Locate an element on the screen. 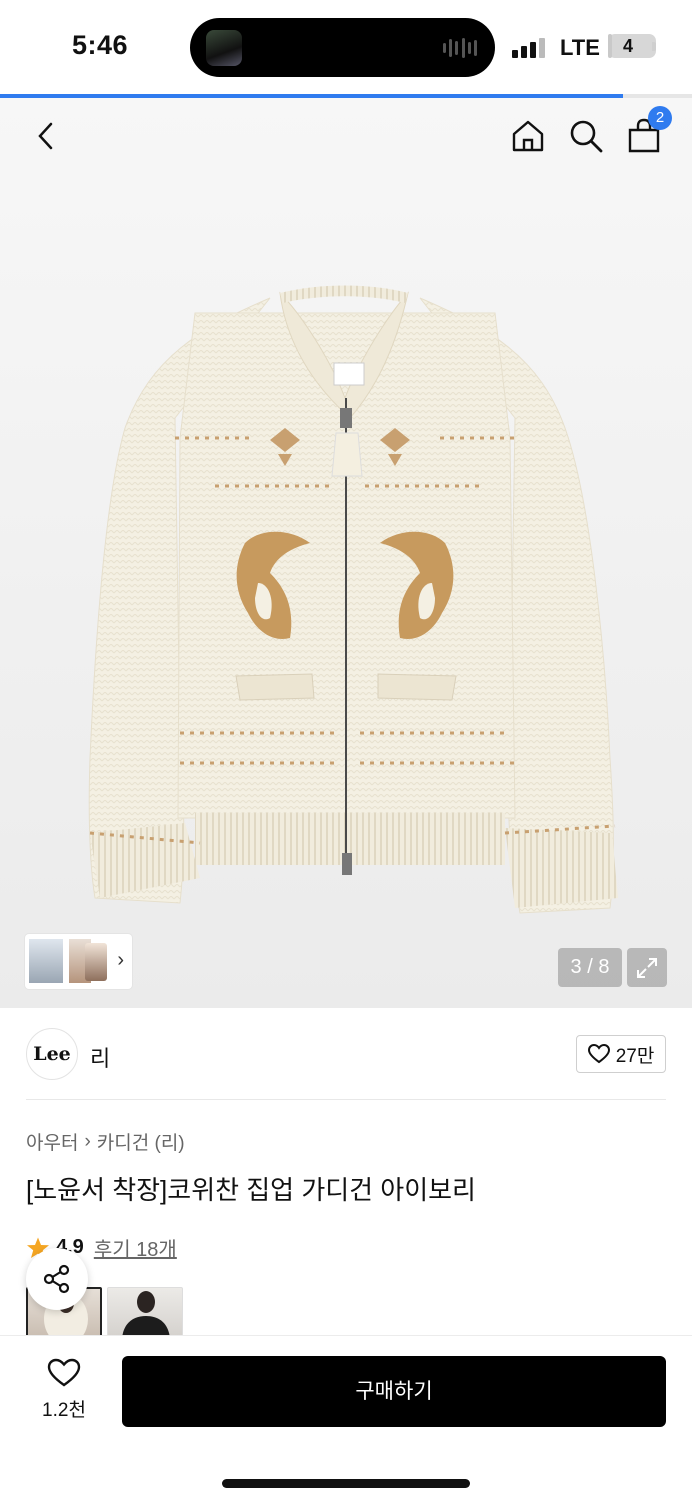 The height and width of the screenshot is (1500, 692). home-button is located at coordinates (528, 136).